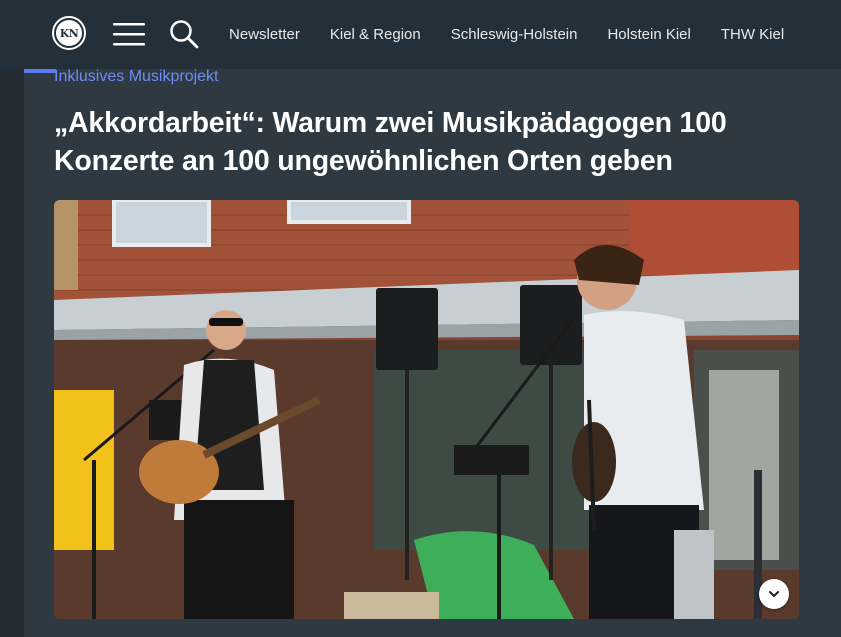  What do you see at coordinates (184, 34) in the screenshot?
I see `search-icon` at bounding box center [184, 34].